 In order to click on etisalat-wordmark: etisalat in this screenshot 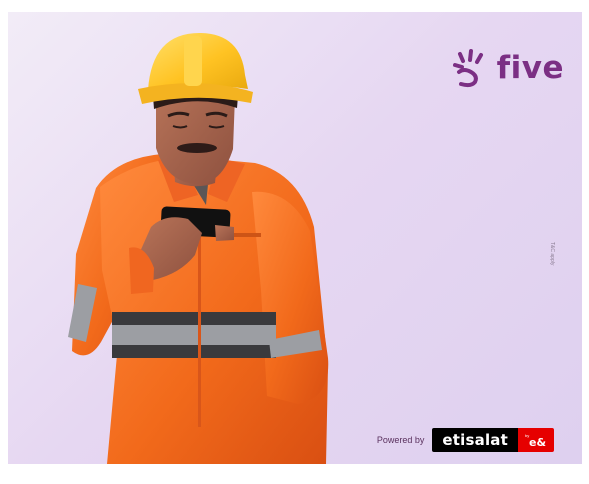, I will do `click(475, 440)`.